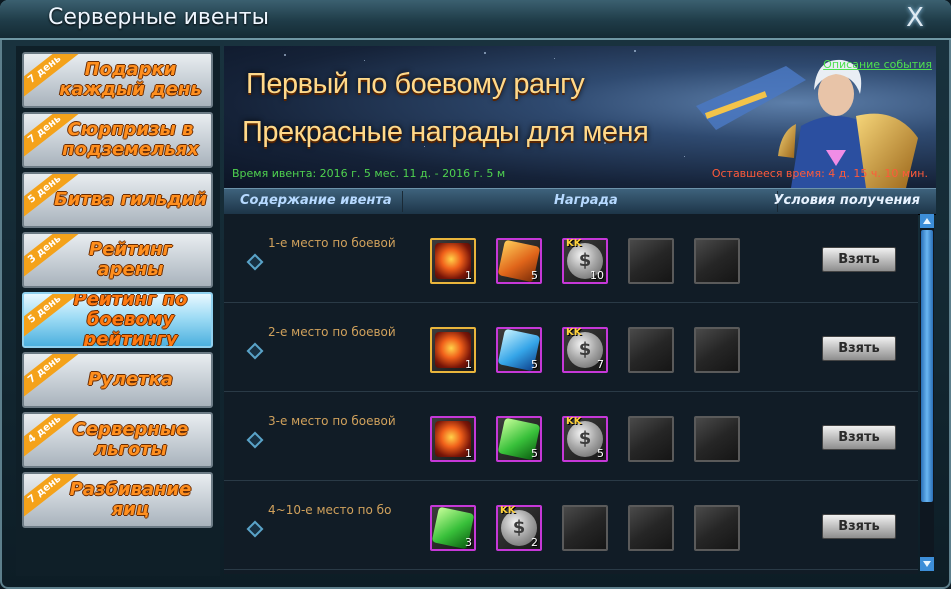 This screenshot has width=951, height=589. What do you see at coordinates (586, 200) in the screenshot?
I see `column-header-reward: Награда` at bounding box center [586, 200].